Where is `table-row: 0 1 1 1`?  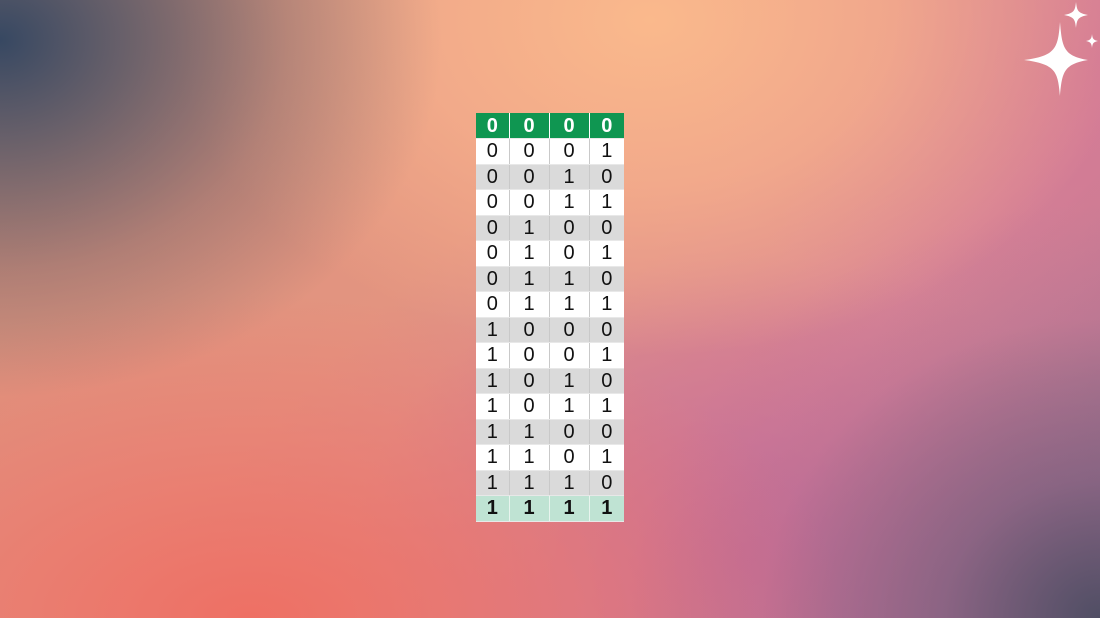 table-row: 0 1 1 1 is located at coordinates (550, 304).